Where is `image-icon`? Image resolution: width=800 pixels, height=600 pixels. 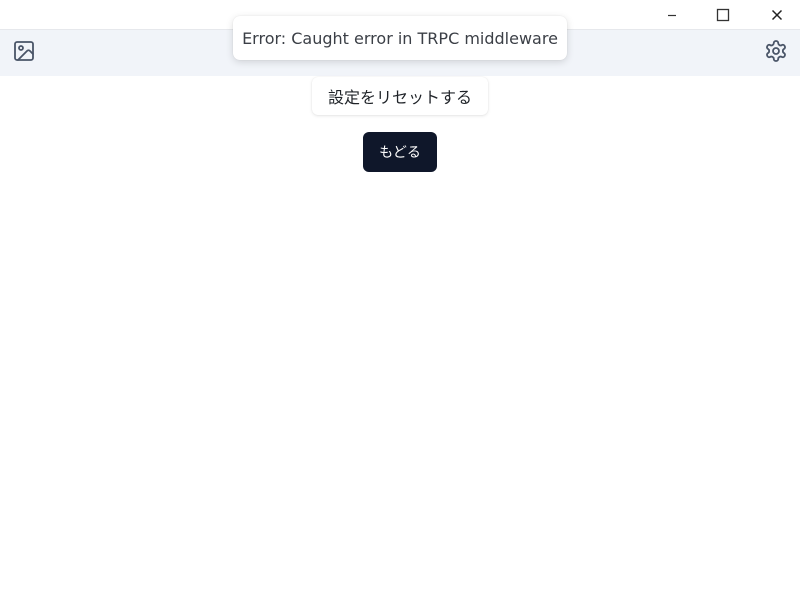
image-icon is located at coordinates (24, 53).